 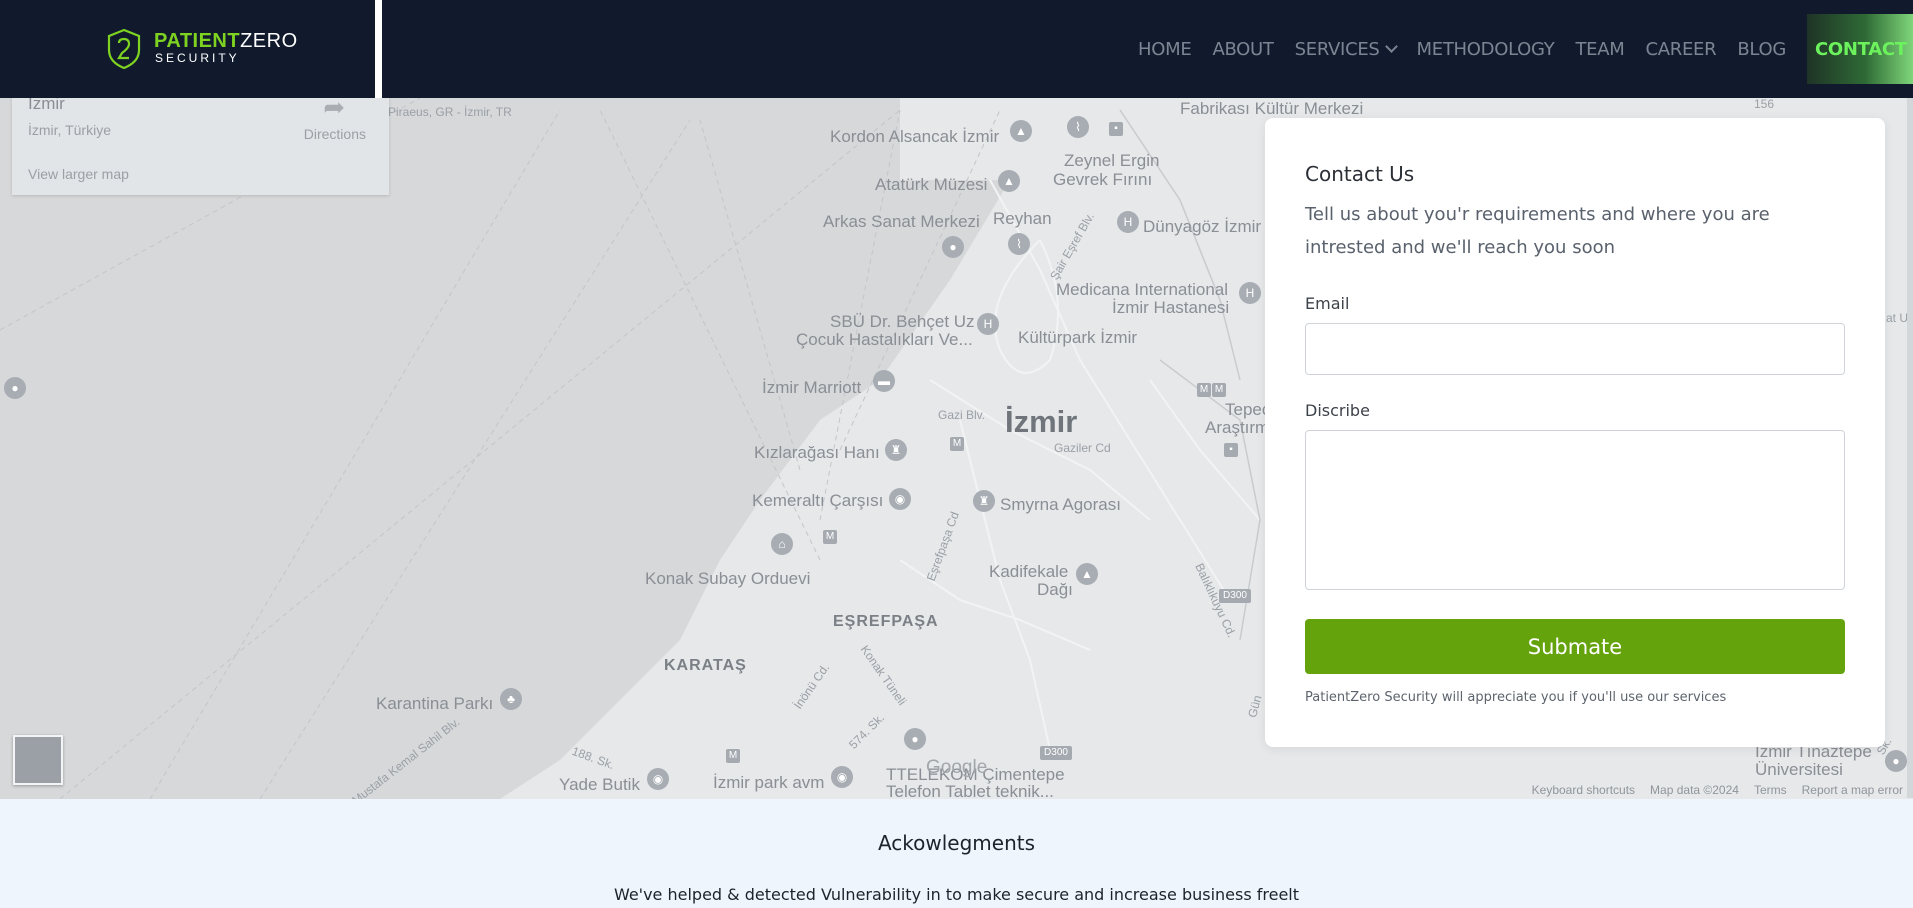 I want to click on map-label: Smyrna Agorası, so click(x=1060, y=504).